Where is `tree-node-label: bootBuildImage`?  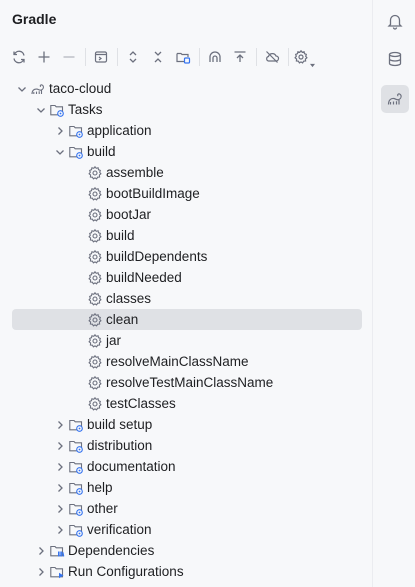
tree-node-label: bootBuildImage is located at coordinates (153, 193).